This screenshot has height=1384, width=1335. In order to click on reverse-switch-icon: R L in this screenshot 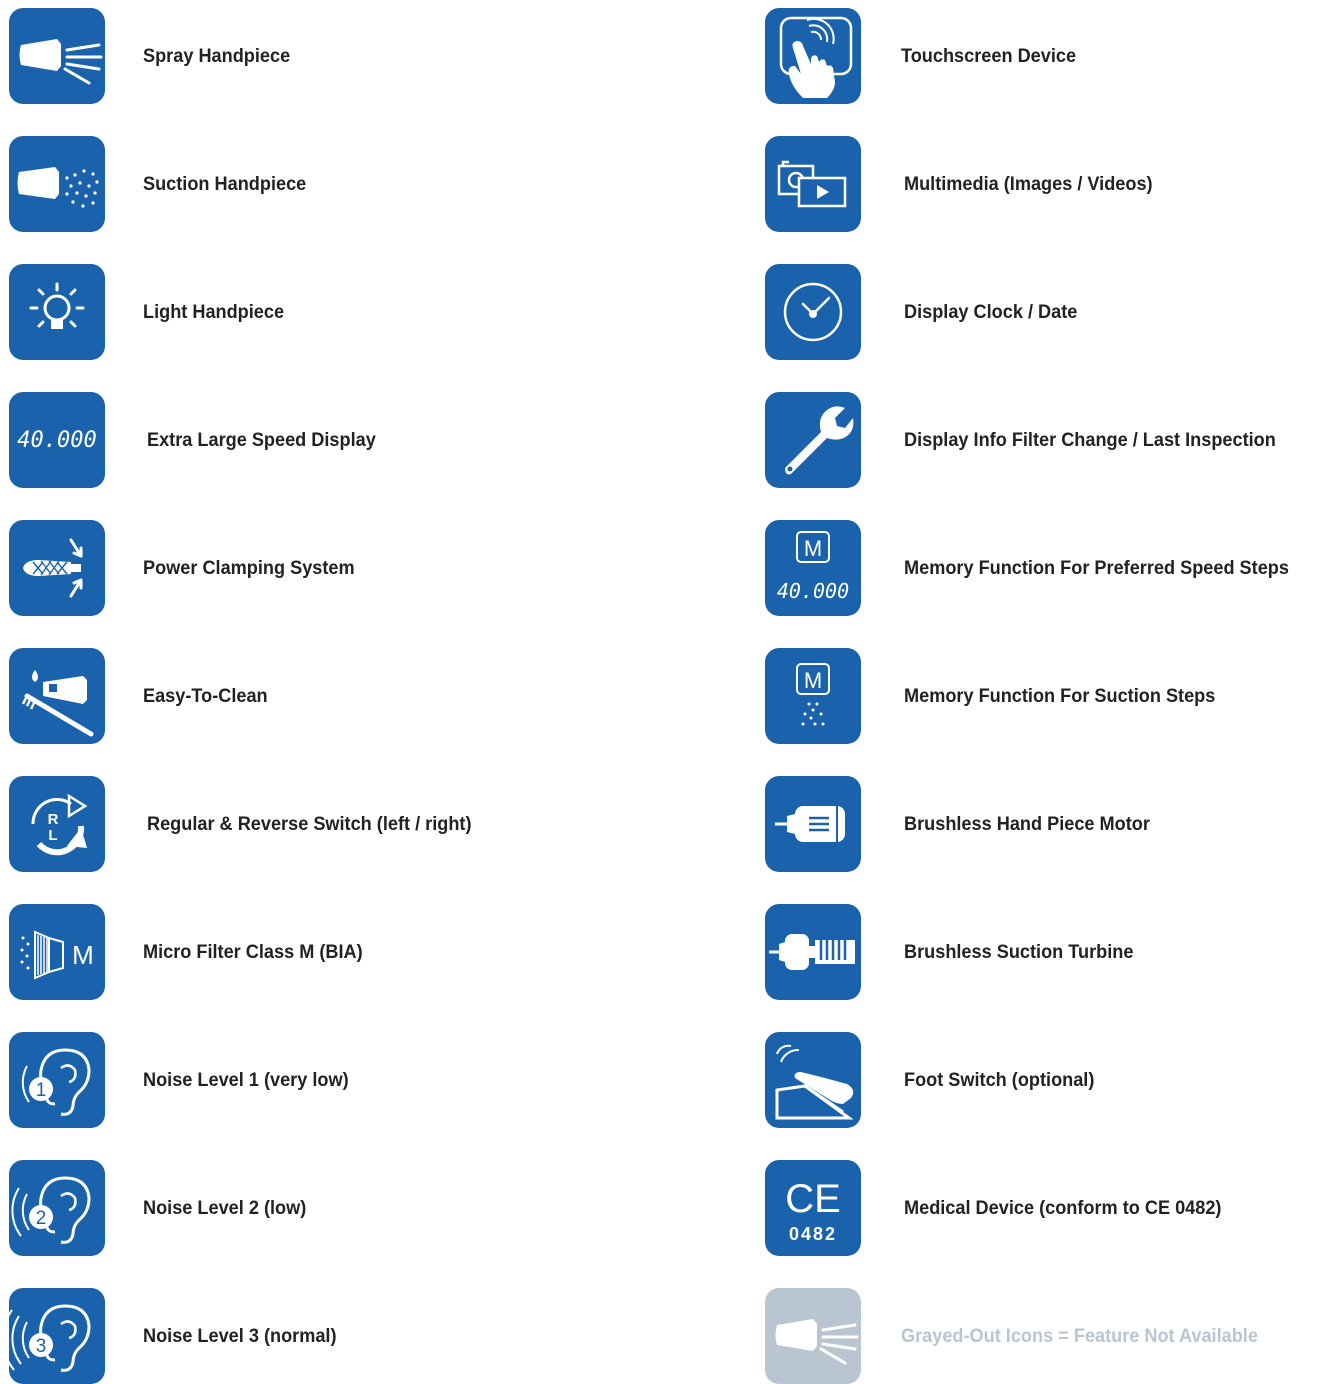, I will do `click(57, 824)`.